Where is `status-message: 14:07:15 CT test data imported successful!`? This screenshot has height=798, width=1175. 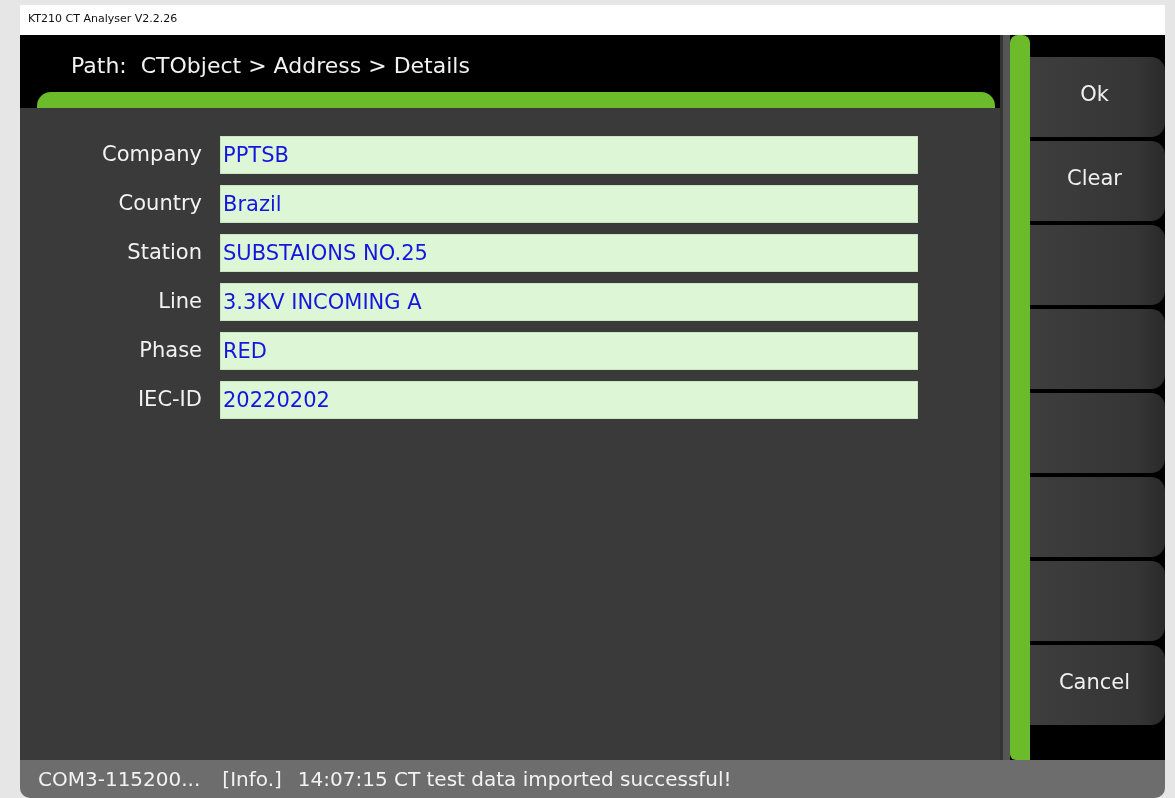
status-message: 14:07:15 CT test data imported successful! is located at coordinates (514, 779).